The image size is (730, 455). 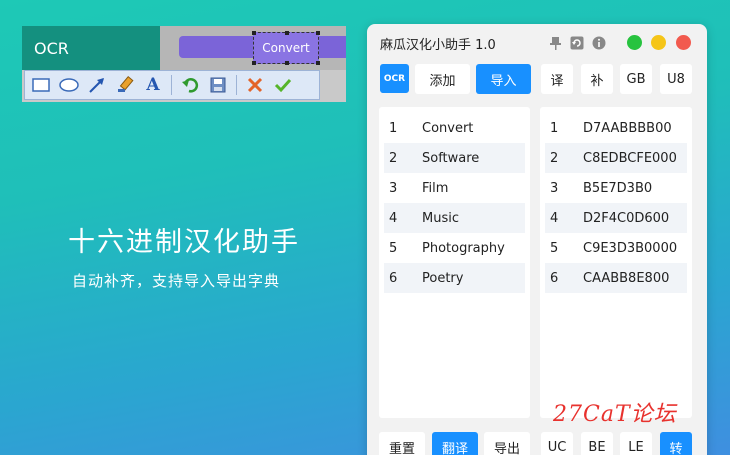 I want to click on undo-icon, so click(x=190, y=85).